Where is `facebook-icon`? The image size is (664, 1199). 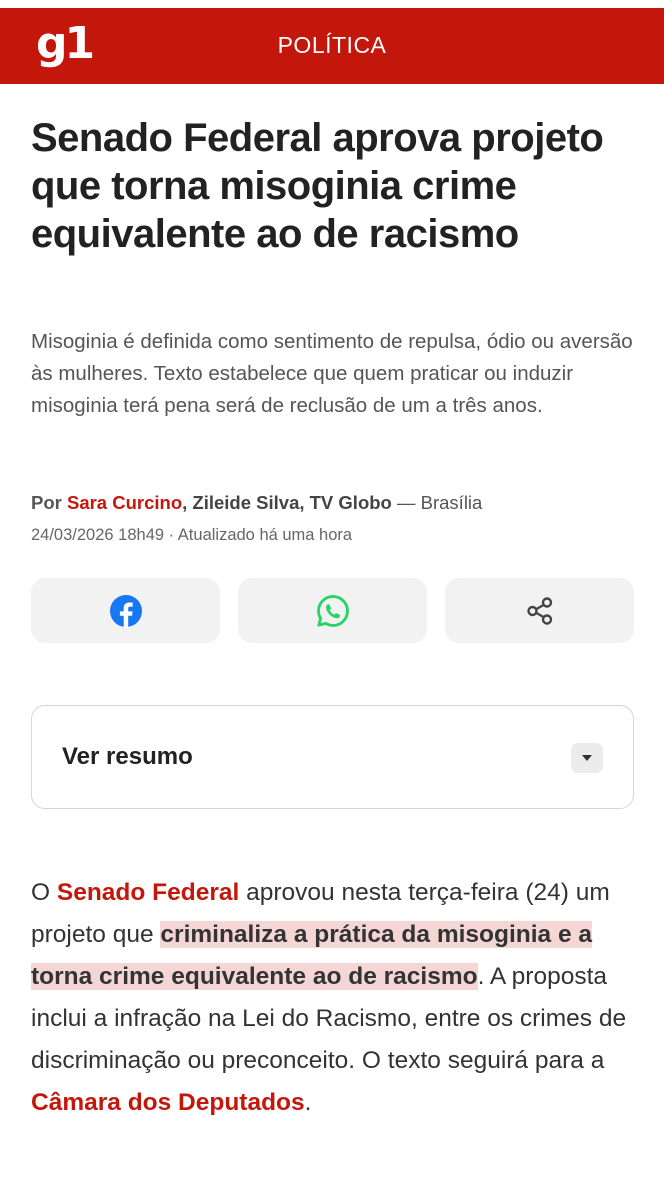 facebook-icon is located at coordinates (125, 611).